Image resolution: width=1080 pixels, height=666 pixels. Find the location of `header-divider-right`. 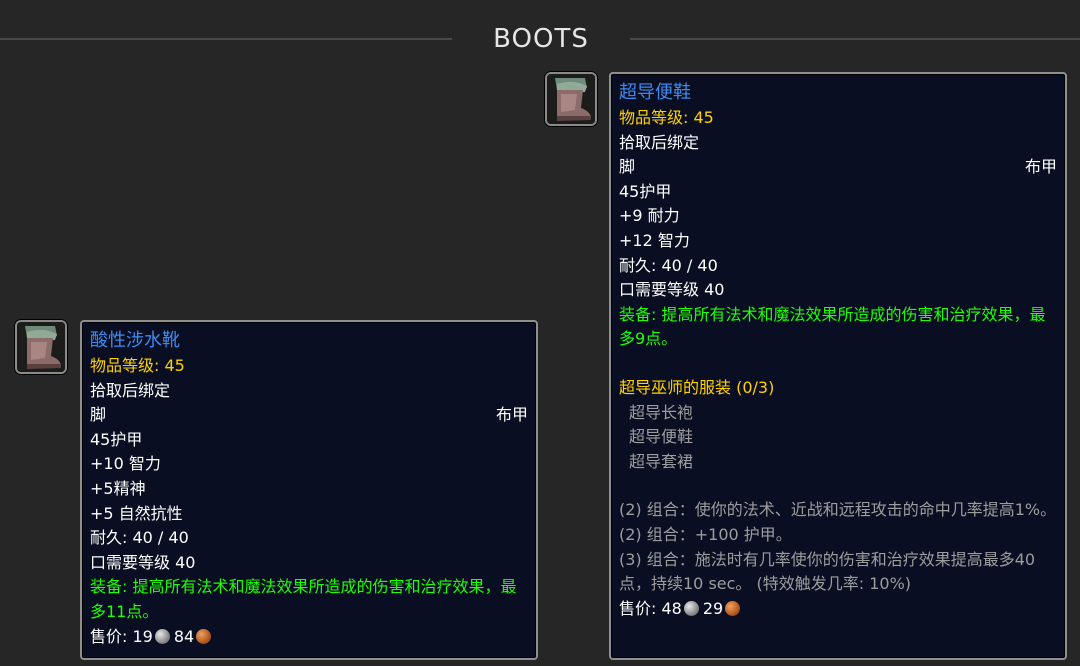

header-divider-right is located at coordinates (855, 39).